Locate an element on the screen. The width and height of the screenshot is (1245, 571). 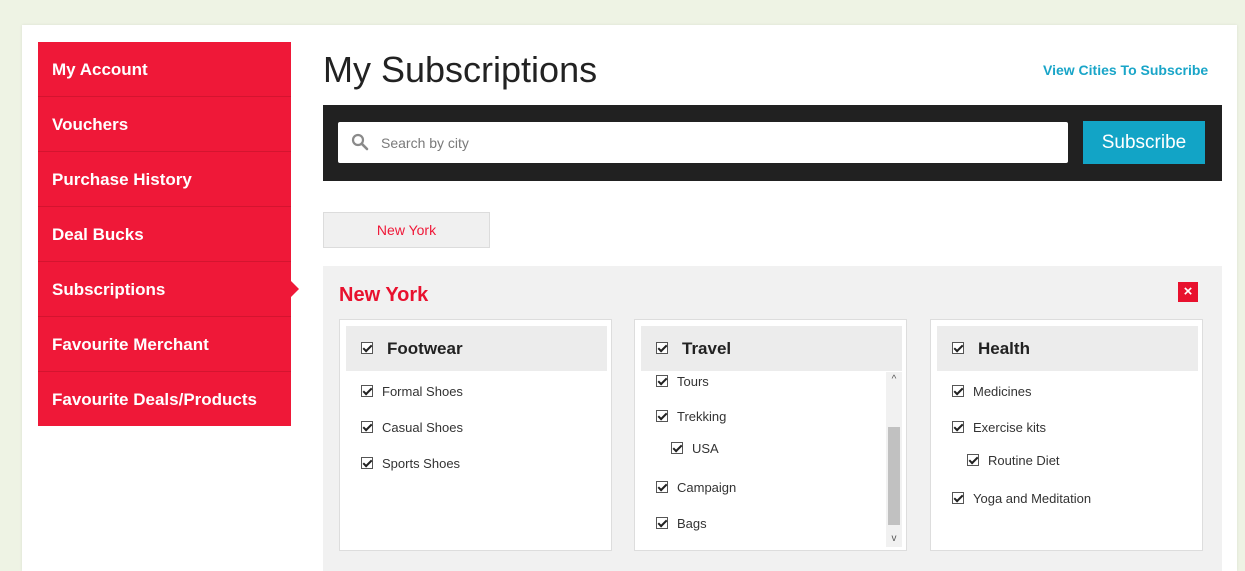
chevron-down-icon: v is located at coordinates (894, 539).